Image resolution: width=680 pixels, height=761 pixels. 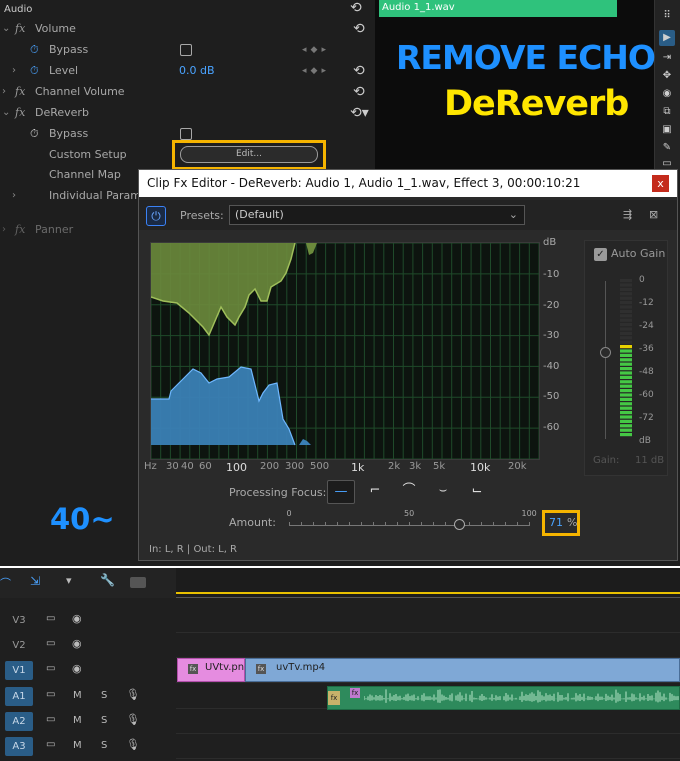 I want to click on power-icon: ⏻, so click(x=156, y=216).